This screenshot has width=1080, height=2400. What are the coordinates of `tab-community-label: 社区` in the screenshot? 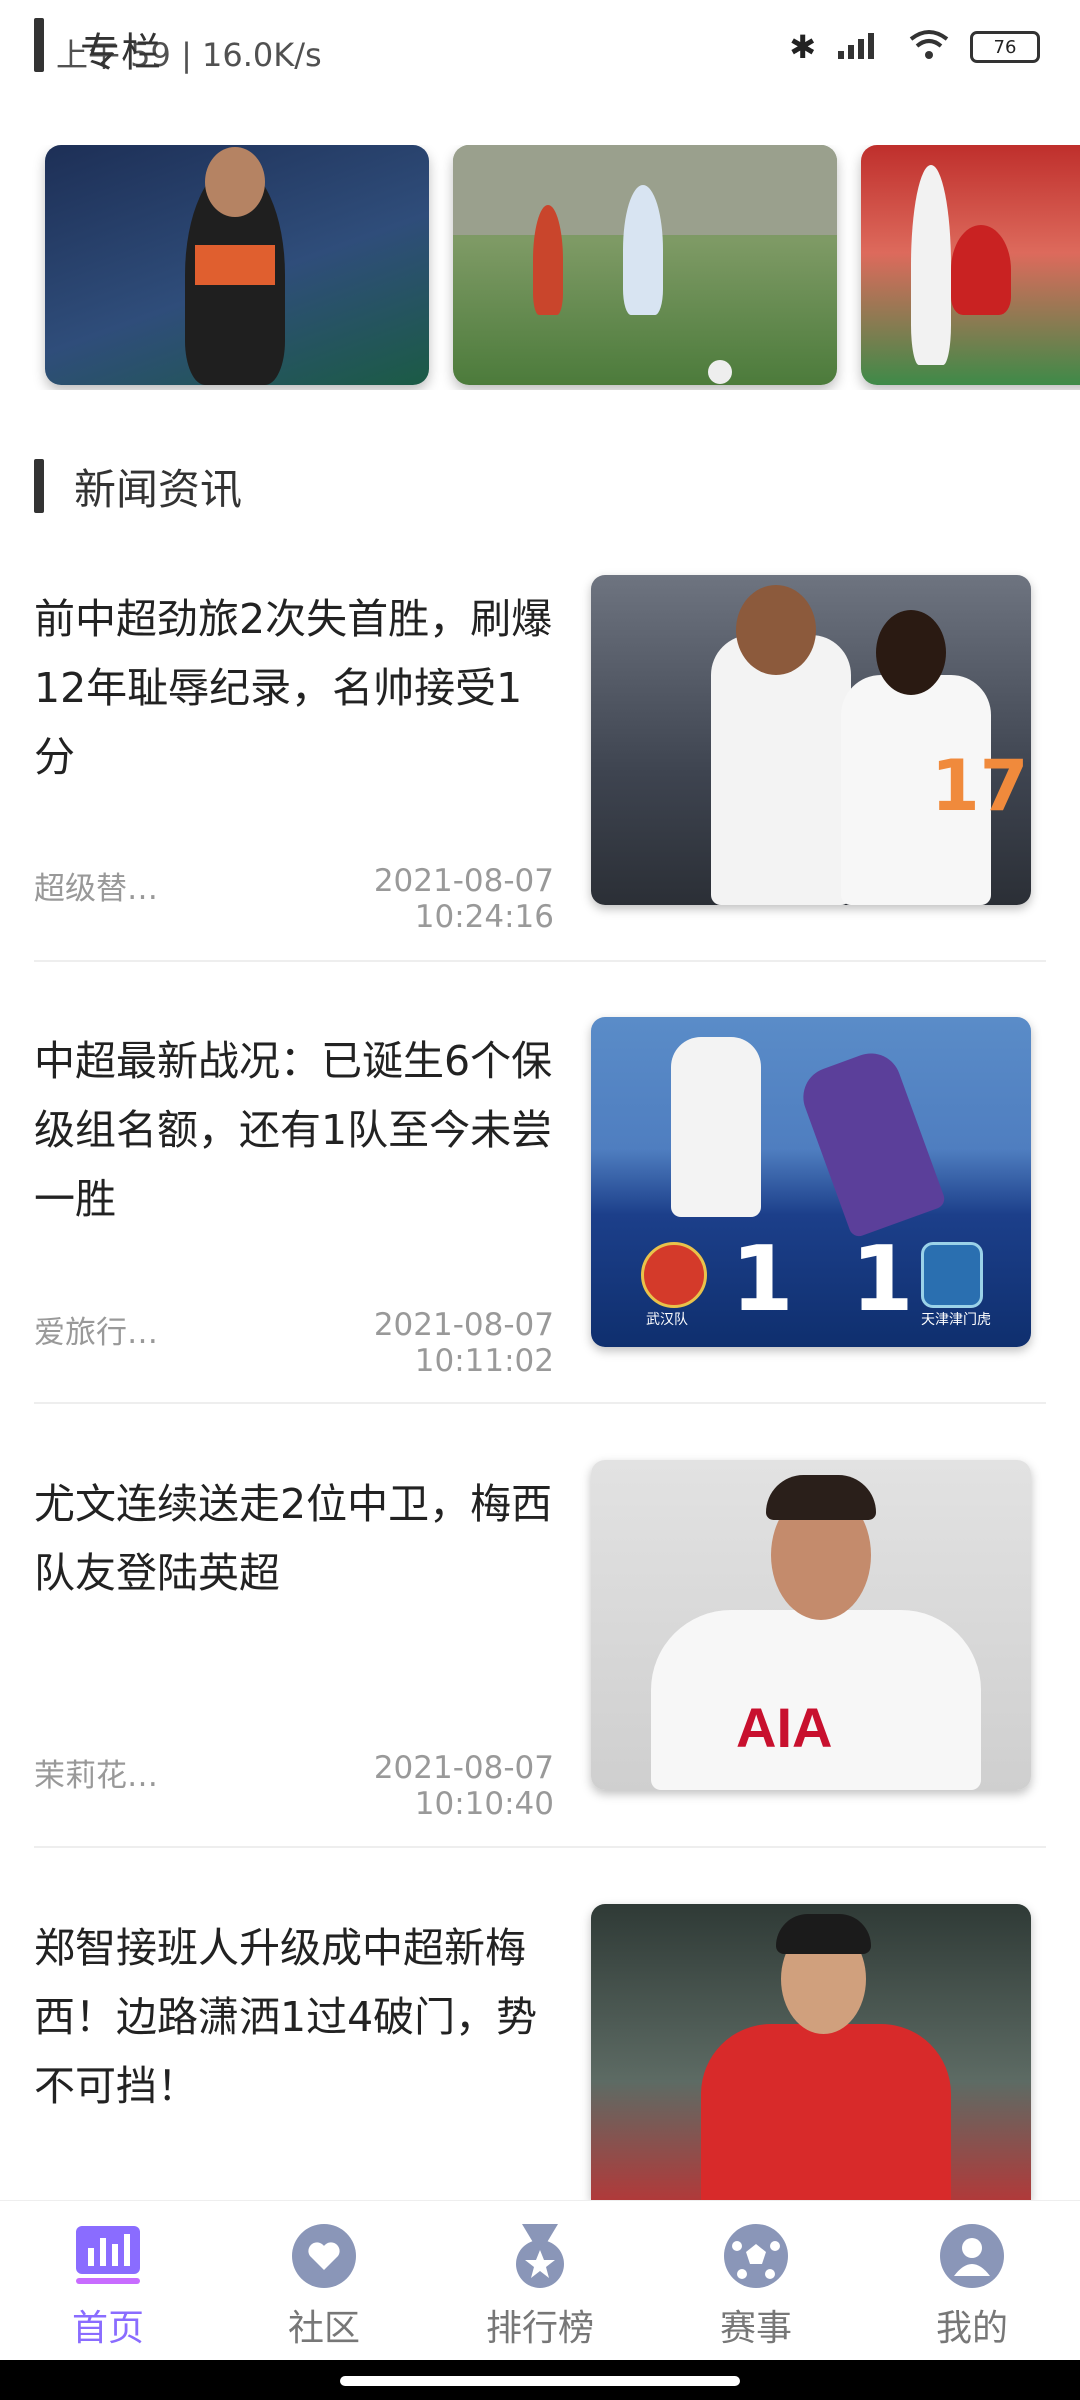 It's located at (323, 2328).